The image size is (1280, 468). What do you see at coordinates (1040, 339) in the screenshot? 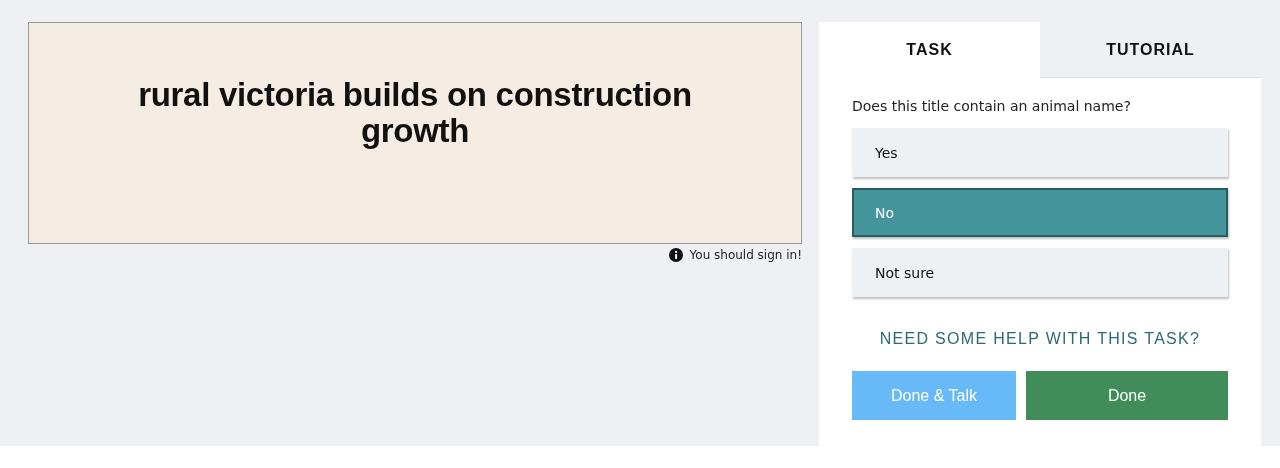
I see `help-link: NEED SOME HELP WITH THIS TASK?` at bounding box center [1040, 339].